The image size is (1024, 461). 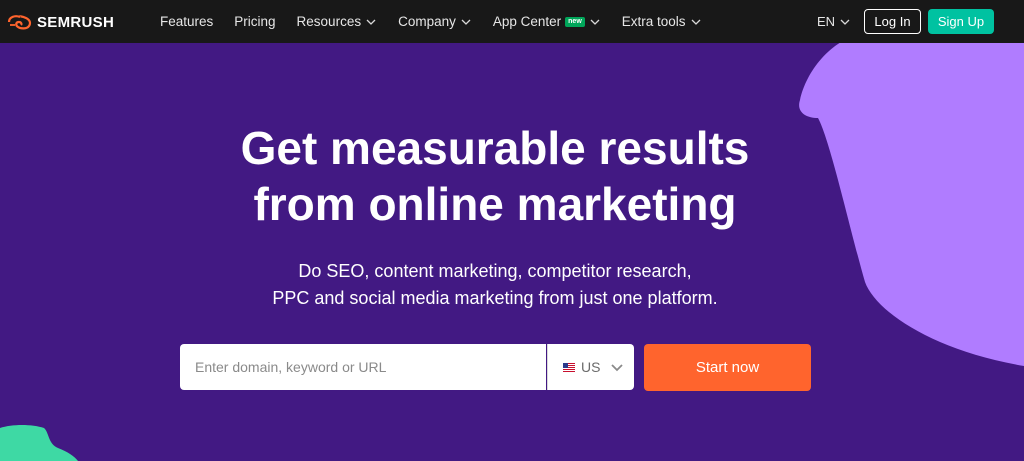 I want to click on semrush-logo: SEMRUSH, so click(x=60, y=22).